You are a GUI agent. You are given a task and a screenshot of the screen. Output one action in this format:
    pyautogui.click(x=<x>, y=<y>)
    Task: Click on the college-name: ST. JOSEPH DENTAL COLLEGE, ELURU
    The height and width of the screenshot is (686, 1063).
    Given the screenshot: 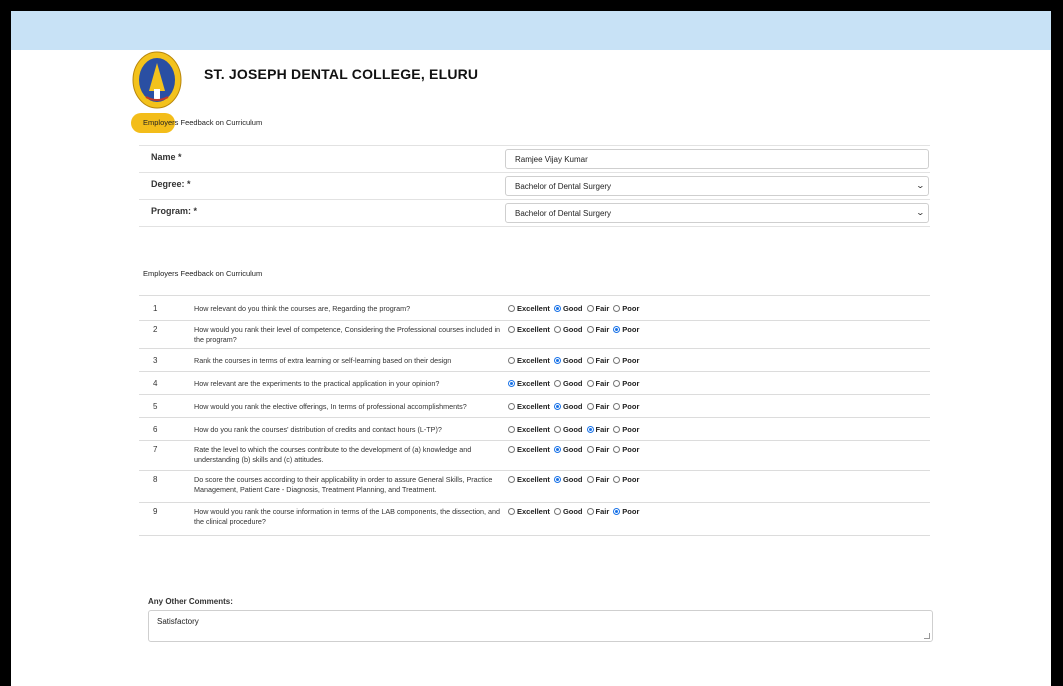 What is the action you would take?
    pyautogui.click(x=341, y=74)
    